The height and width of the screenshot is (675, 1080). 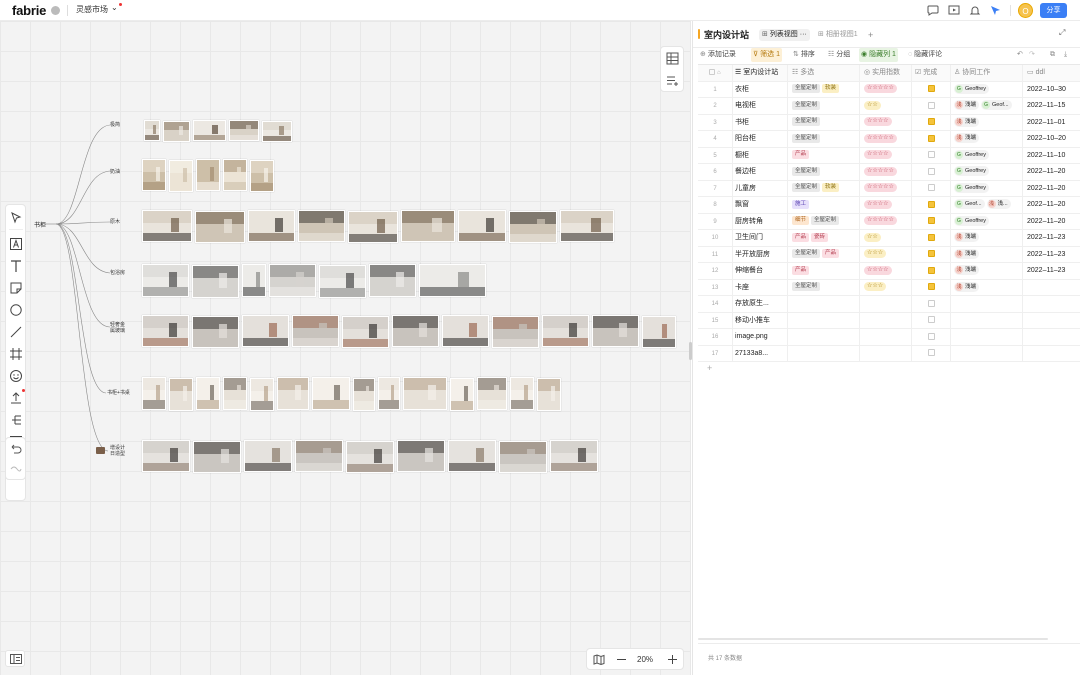 I want to click on line-icon, so click(x=16, y=332).